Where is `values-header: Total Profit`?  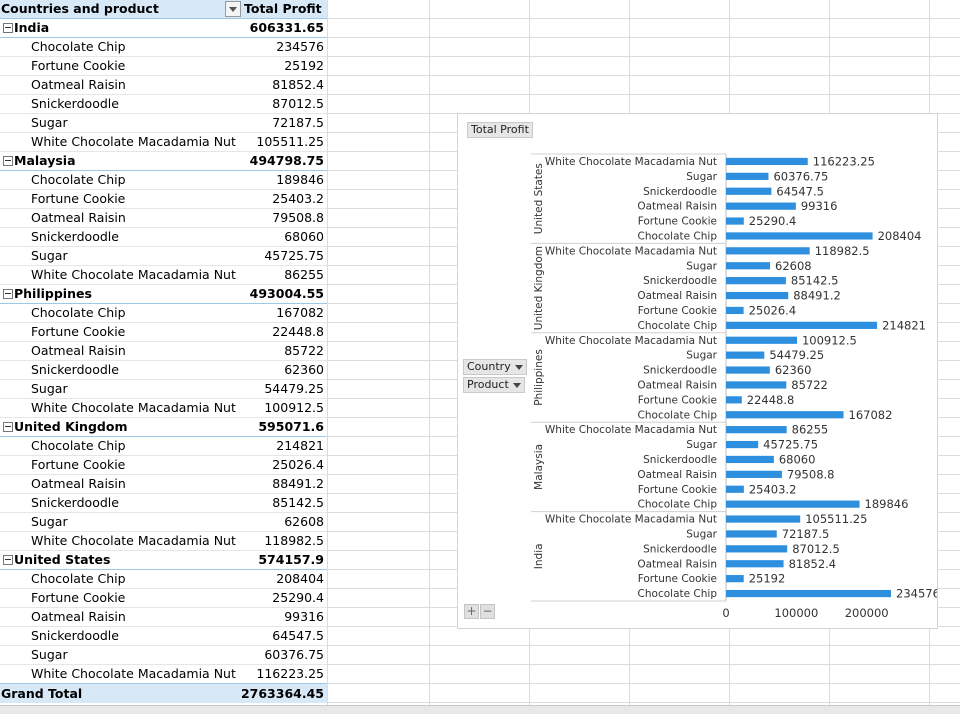 values-header: Total Profit is located at coordinates (283, 8).